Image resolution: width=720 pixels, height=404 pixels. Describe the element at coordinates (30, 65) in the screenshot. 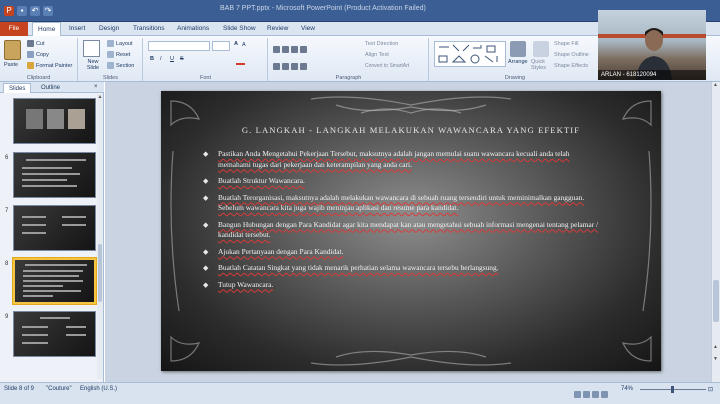

I see `format-painter-icon` at that location.